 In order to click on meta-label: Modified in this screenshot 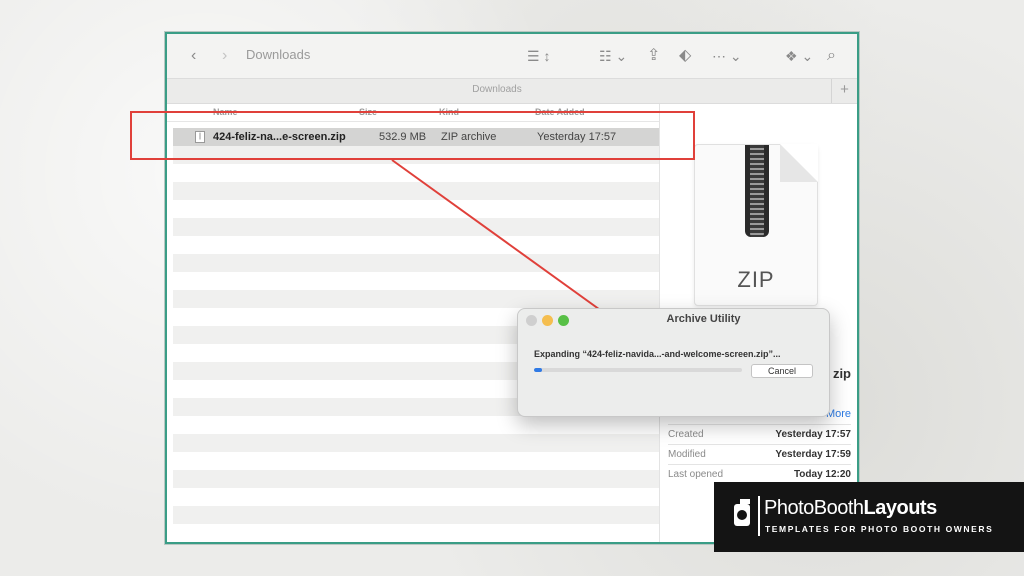, I will do `click(687, 454)`.